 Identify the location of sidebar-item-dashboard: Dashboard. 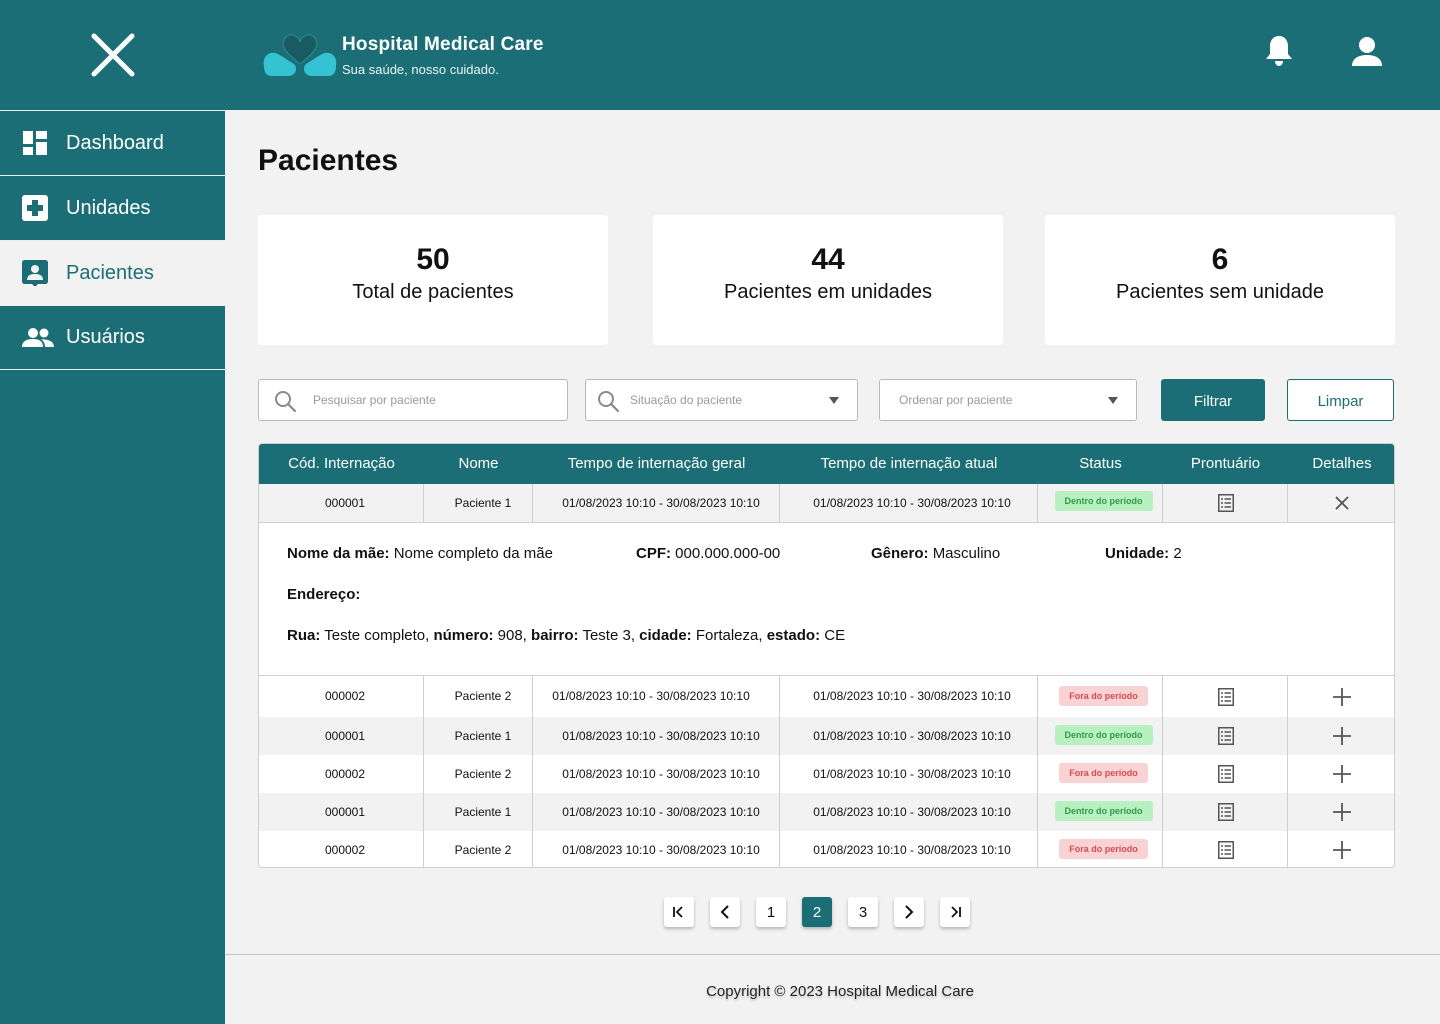
(112, 142).